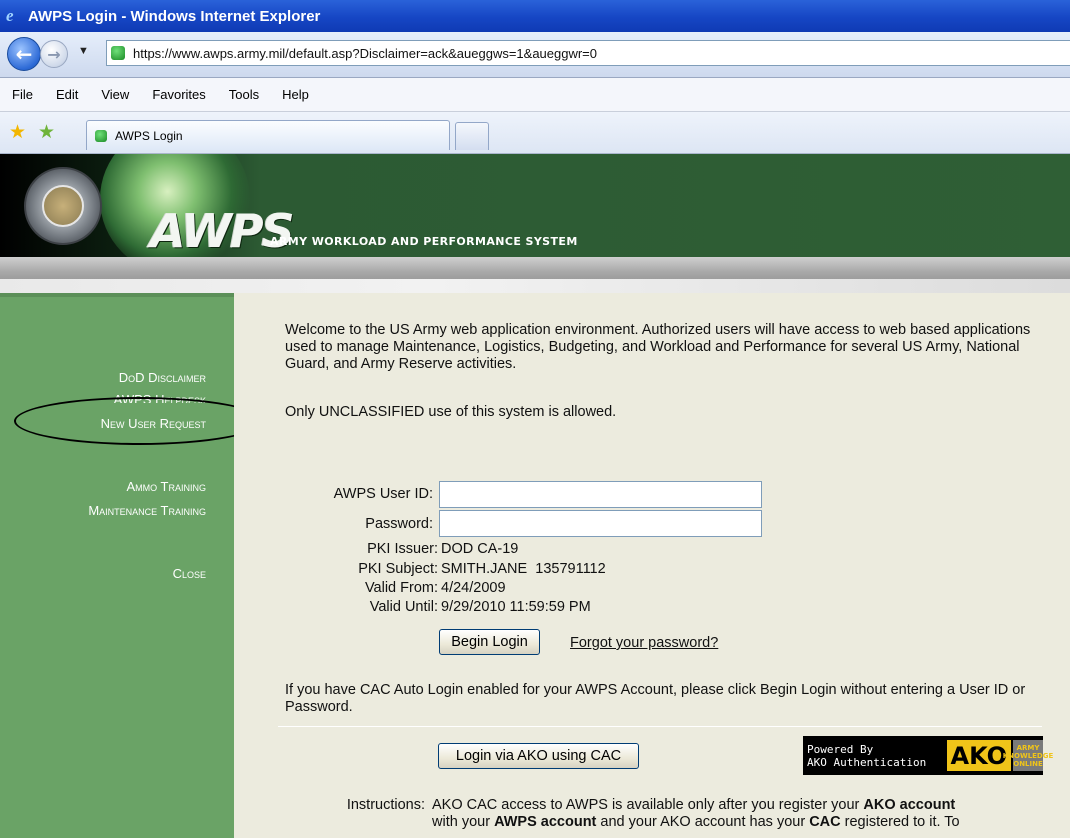  What do you see at coordinates (46, 132) in the screenshot?
I see `add-favorites-icon: ★` at bounding box center [46, 132].